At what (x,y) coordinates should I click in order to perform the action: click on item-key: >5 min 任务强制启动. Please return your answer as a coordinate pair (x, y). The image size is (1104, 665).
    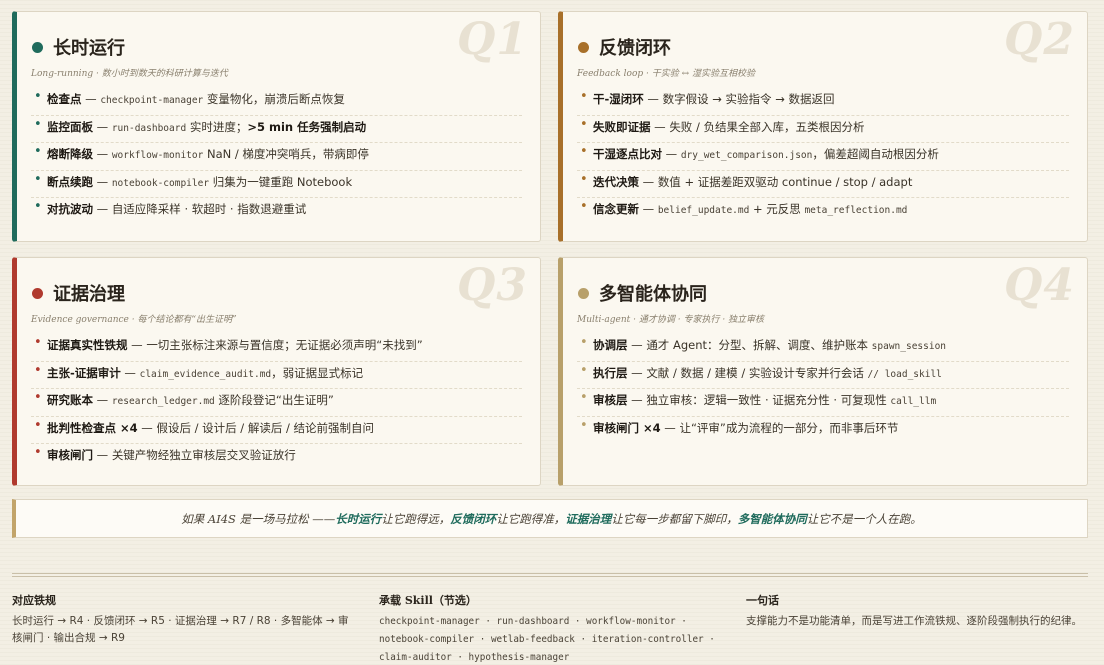
    Looking at the image, I should click on (307, 126).